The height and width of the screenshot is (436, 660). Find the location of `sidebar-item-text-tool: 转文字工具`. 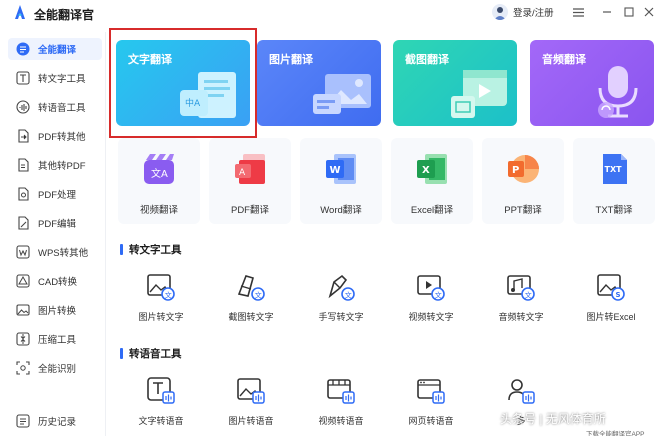

sidebar-item-text-tool: 转文字工具 is located at coordinates (55, 78).